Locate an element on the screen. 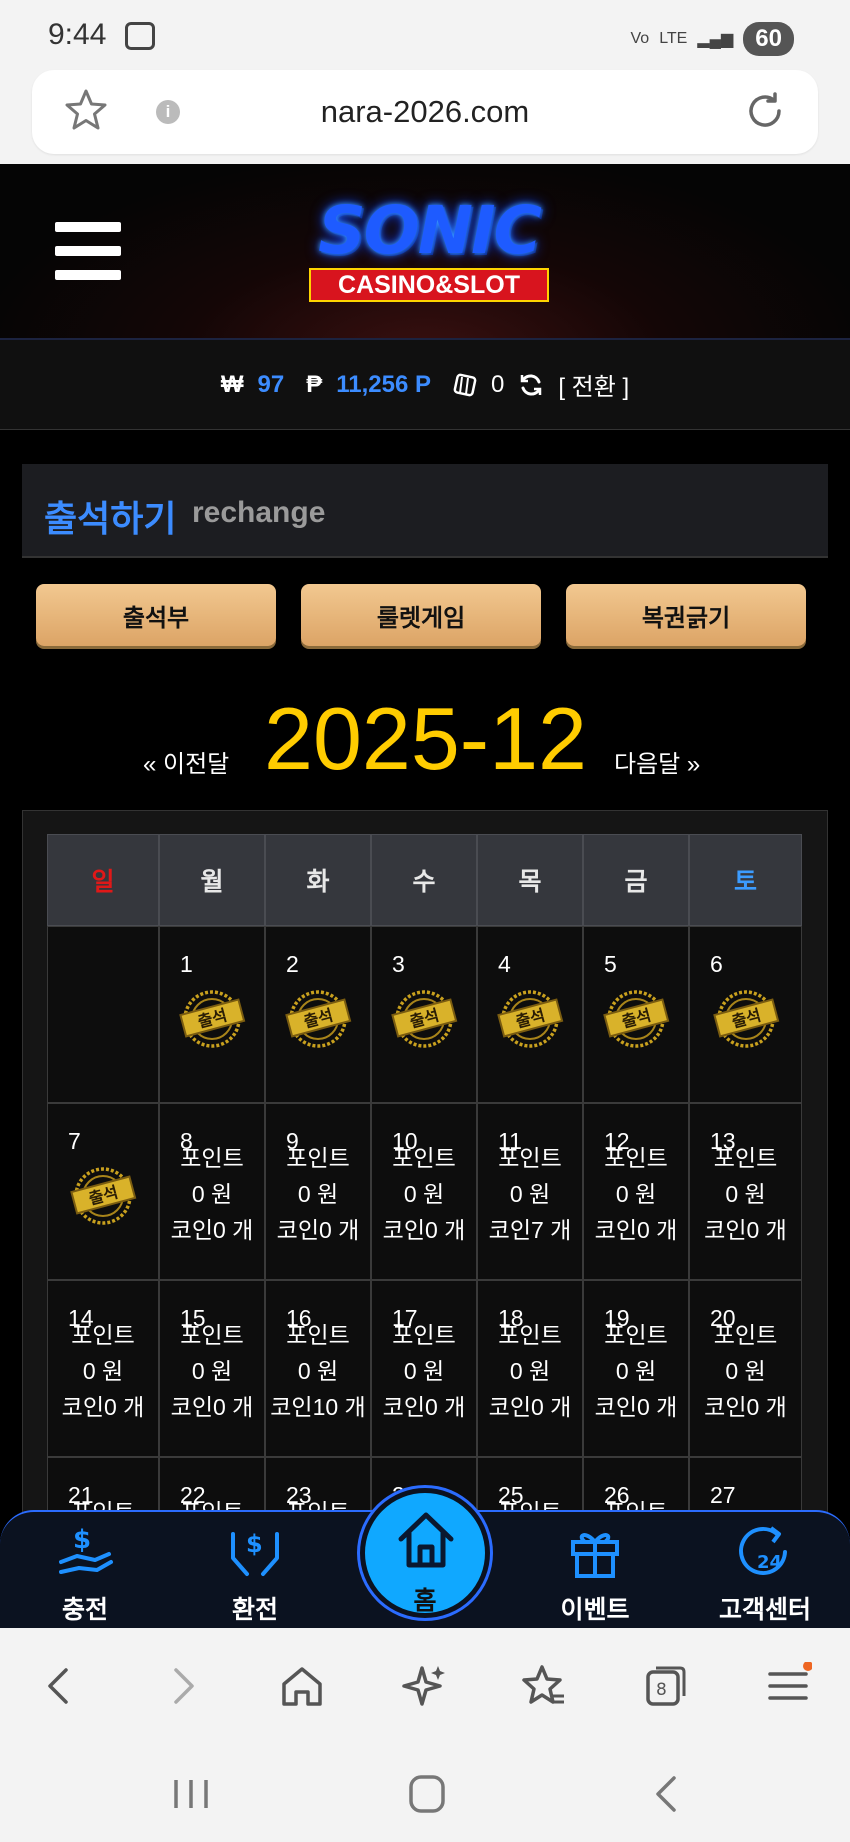 The width and height of the screenshot is (850, 1842). forward-arrow-icon is located at coordinates (182, 1686).